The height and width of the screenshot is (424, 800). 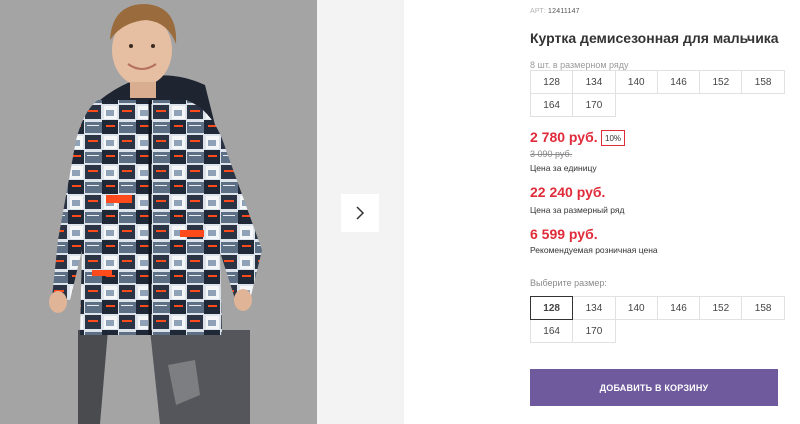 I want to click on rrp-price-caption: Рекомендуемая розничная цена, so click(x=594, y=250).